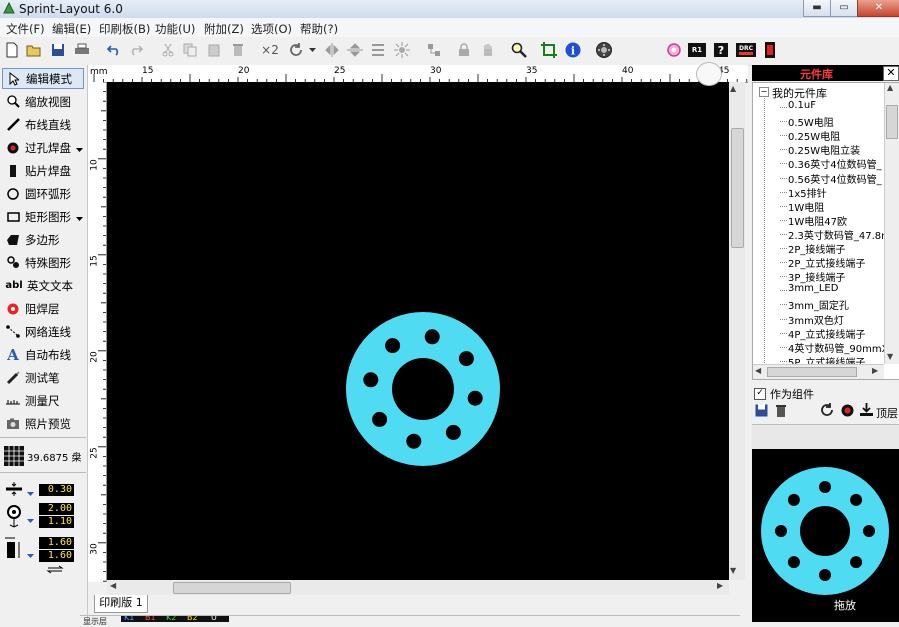  Describe the element at coordinates (12, 50) in the screenshot. I see `new-file-icon` at that location.